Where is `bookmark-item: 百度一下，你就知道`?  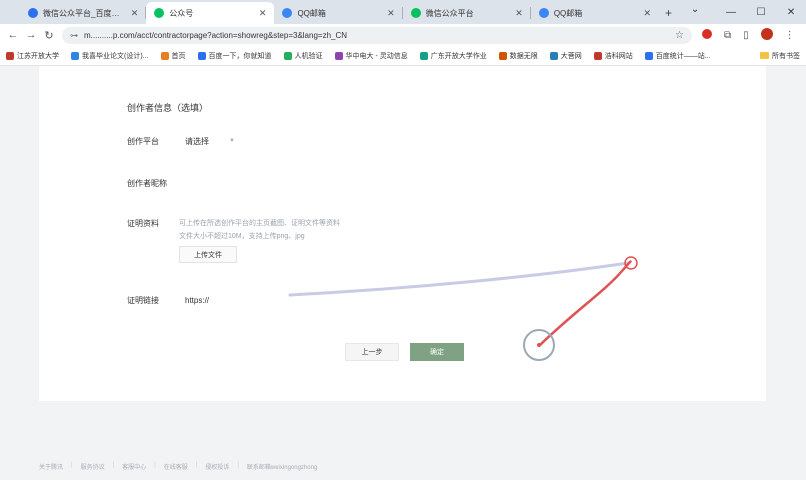
bookmark-item: 百度一下，你就知道 is located at coordinates (234, 56).